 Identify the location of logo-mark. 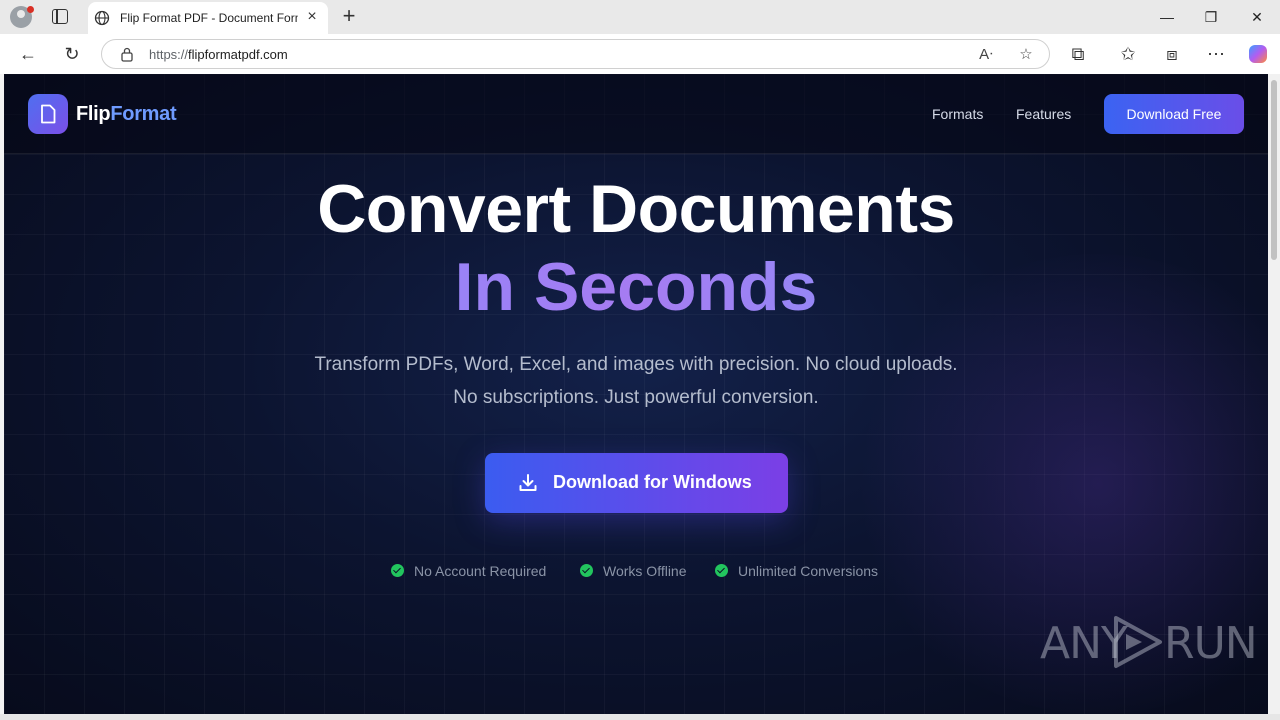
(48, 114).